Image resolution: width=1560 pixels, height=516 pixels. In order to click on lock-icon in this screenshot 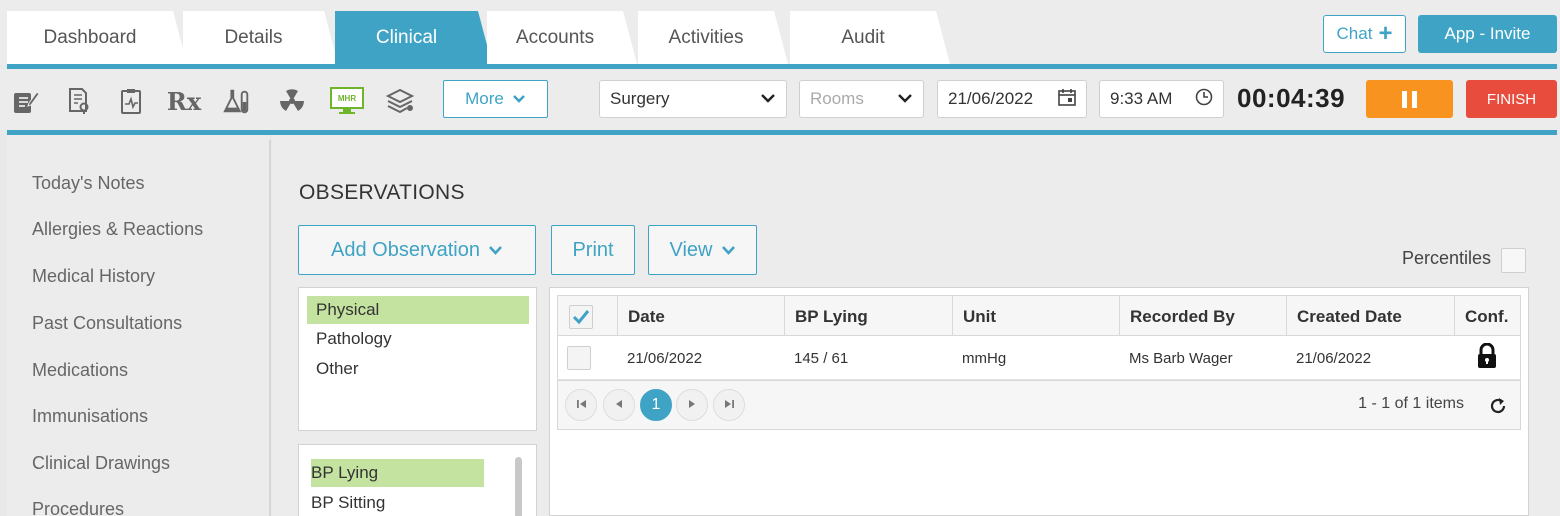, I will do `click(1487, 357)`.